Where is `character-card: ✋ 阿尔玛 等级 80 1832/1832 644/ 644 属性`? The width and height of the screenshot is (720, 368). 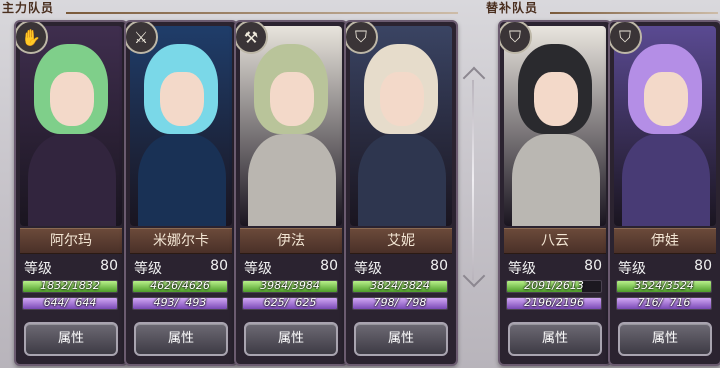 character-card: ✋ 阿尔玛 等级 80 1832/1832 644/ 644 属性 is located at coordinates (71, 193).